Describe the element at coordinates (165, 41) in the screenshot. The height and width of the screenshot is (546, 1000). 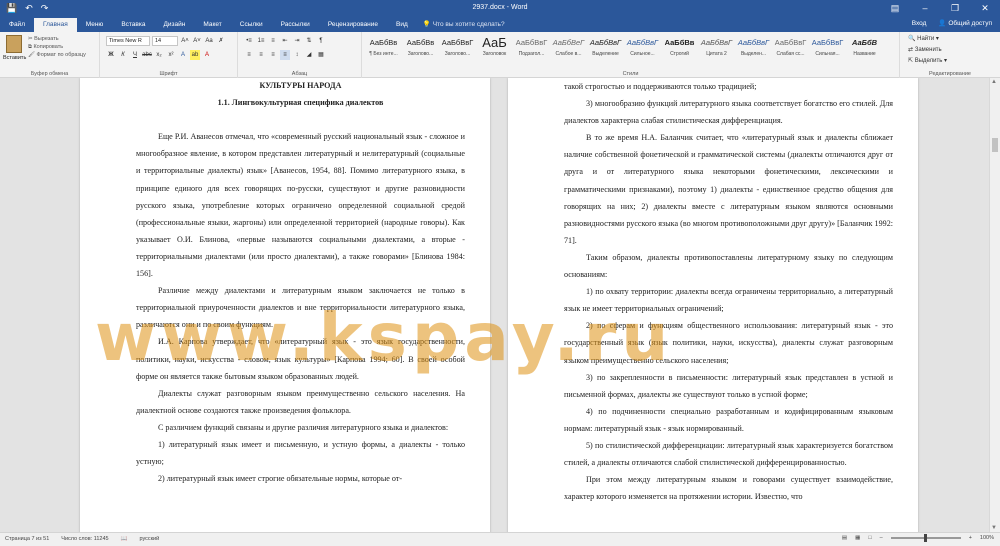
I see `font-size-select: 14` at that location.